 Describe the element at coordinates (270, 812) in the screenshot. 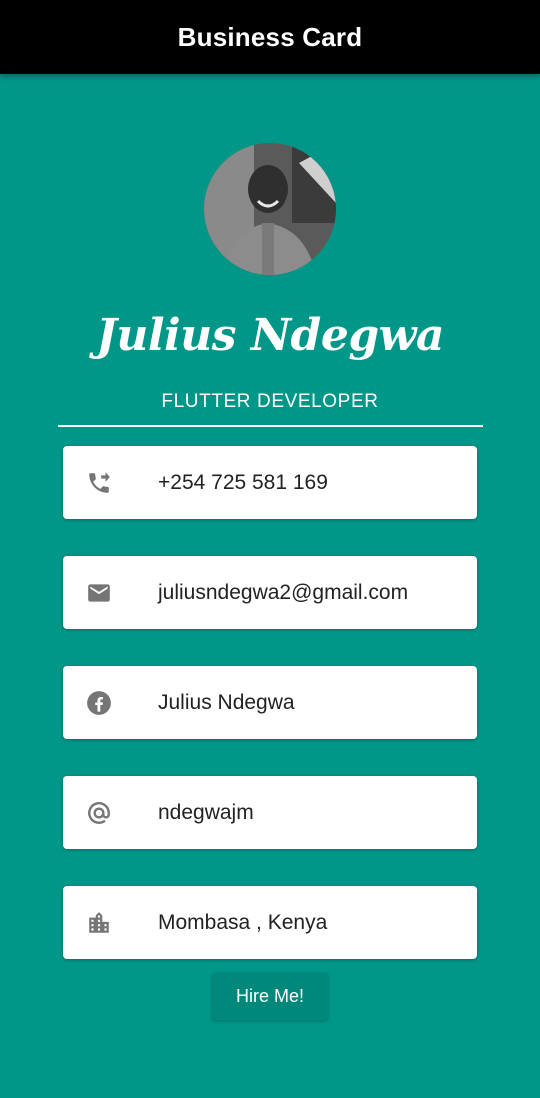

I see `contact-card-username: ndegwajm` at that location.